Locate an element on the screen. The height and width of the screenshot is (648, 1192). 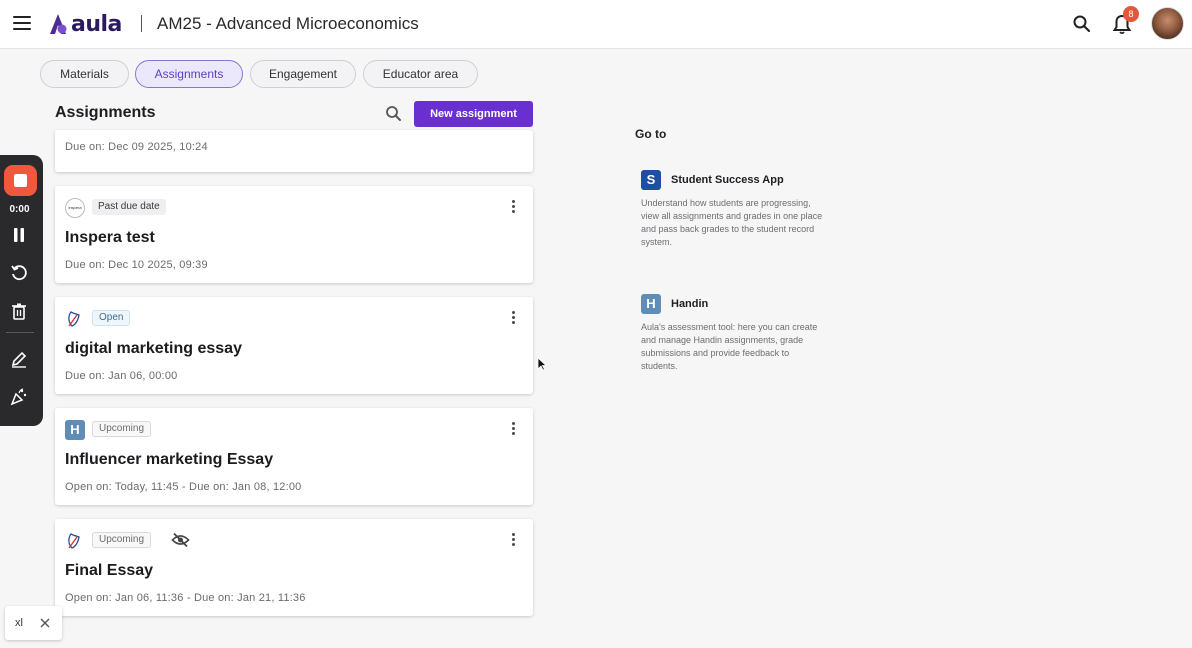
course-title: AM25 - Advanced Microeconomics is located at coordinates (288, 23).